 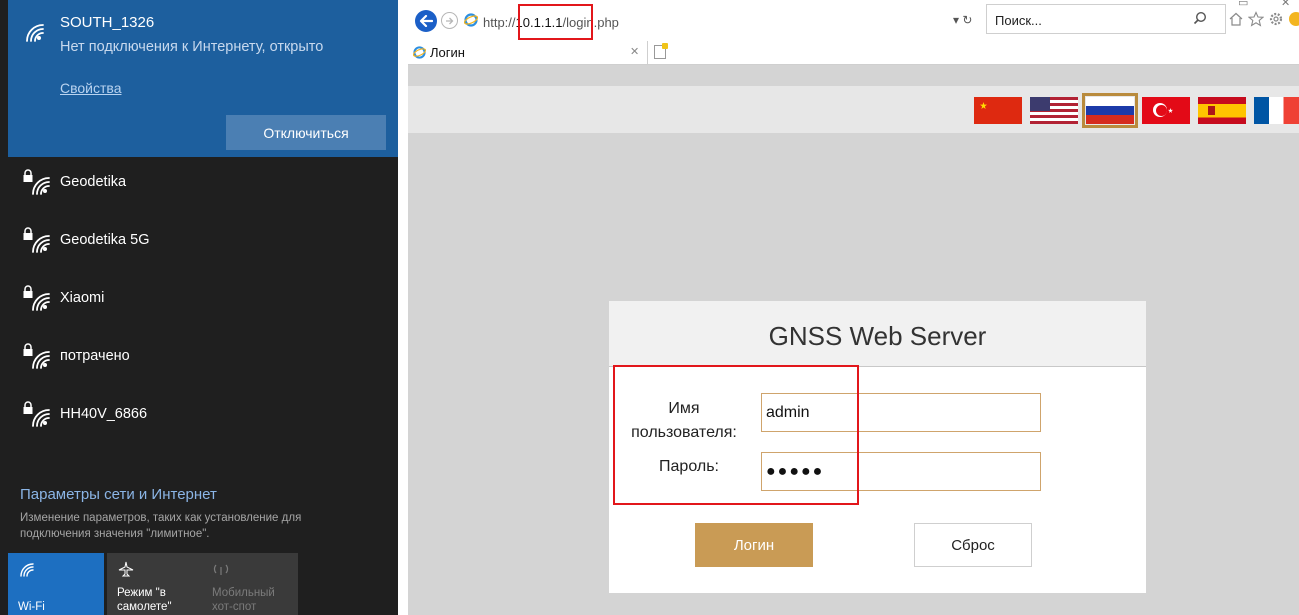 What do you see at coordinates (528, 53) in the screenshot?
I see `tab-login: Логин ✕` at bounding box center [528, 53].